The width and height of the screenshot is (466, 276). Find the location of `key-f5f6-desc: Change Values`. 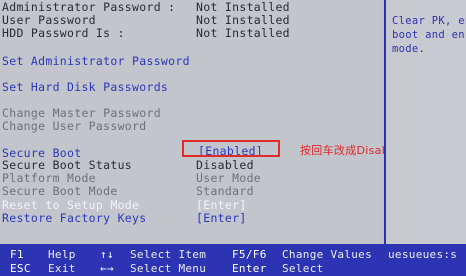

key-f5f6-desc: Change Values is located at coordinates (327, 254).